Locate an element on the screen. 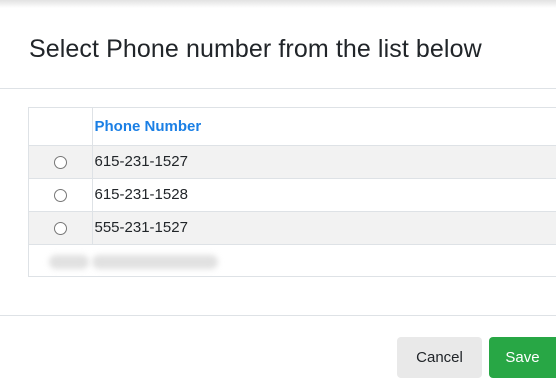  select-column-header is located at coordinates (61, 127).